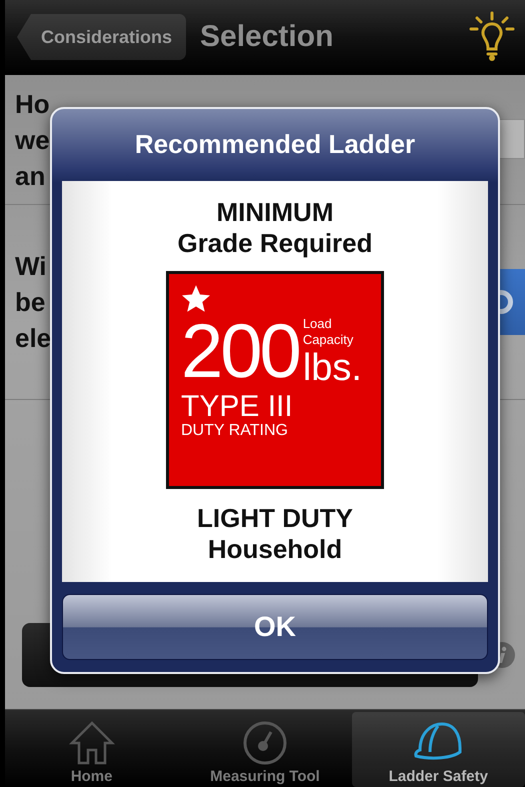 The height and width of the screenshot is (787, 525). I want to click on dialog-title: Recommended Ladder, so click(275, 145).